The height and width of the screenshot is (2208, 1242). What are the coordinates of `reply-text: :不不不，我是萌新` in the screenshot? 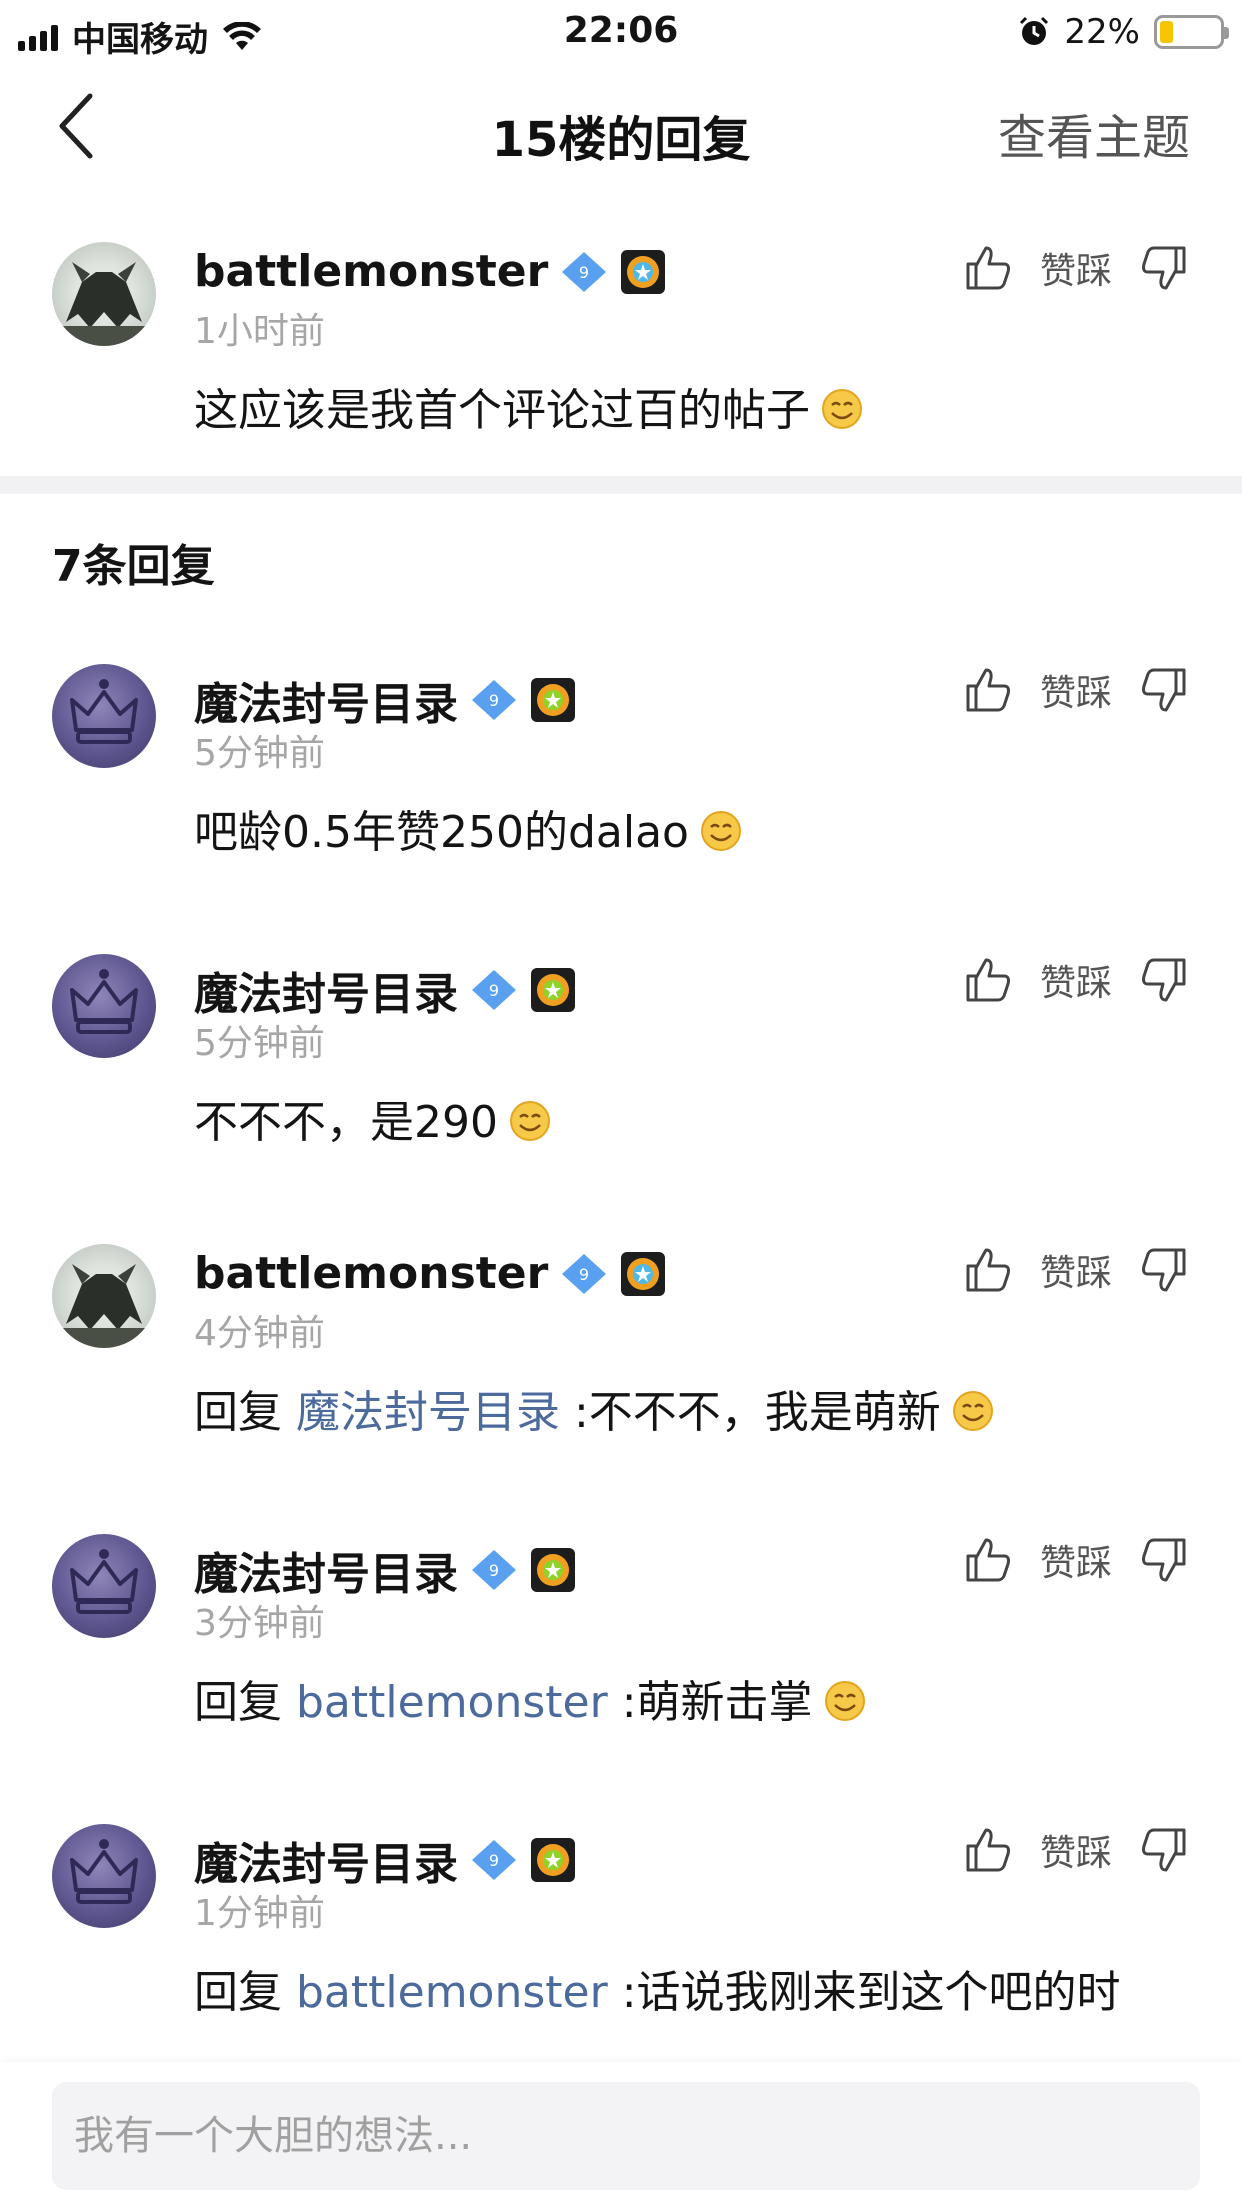 It's located at (750, 1412).